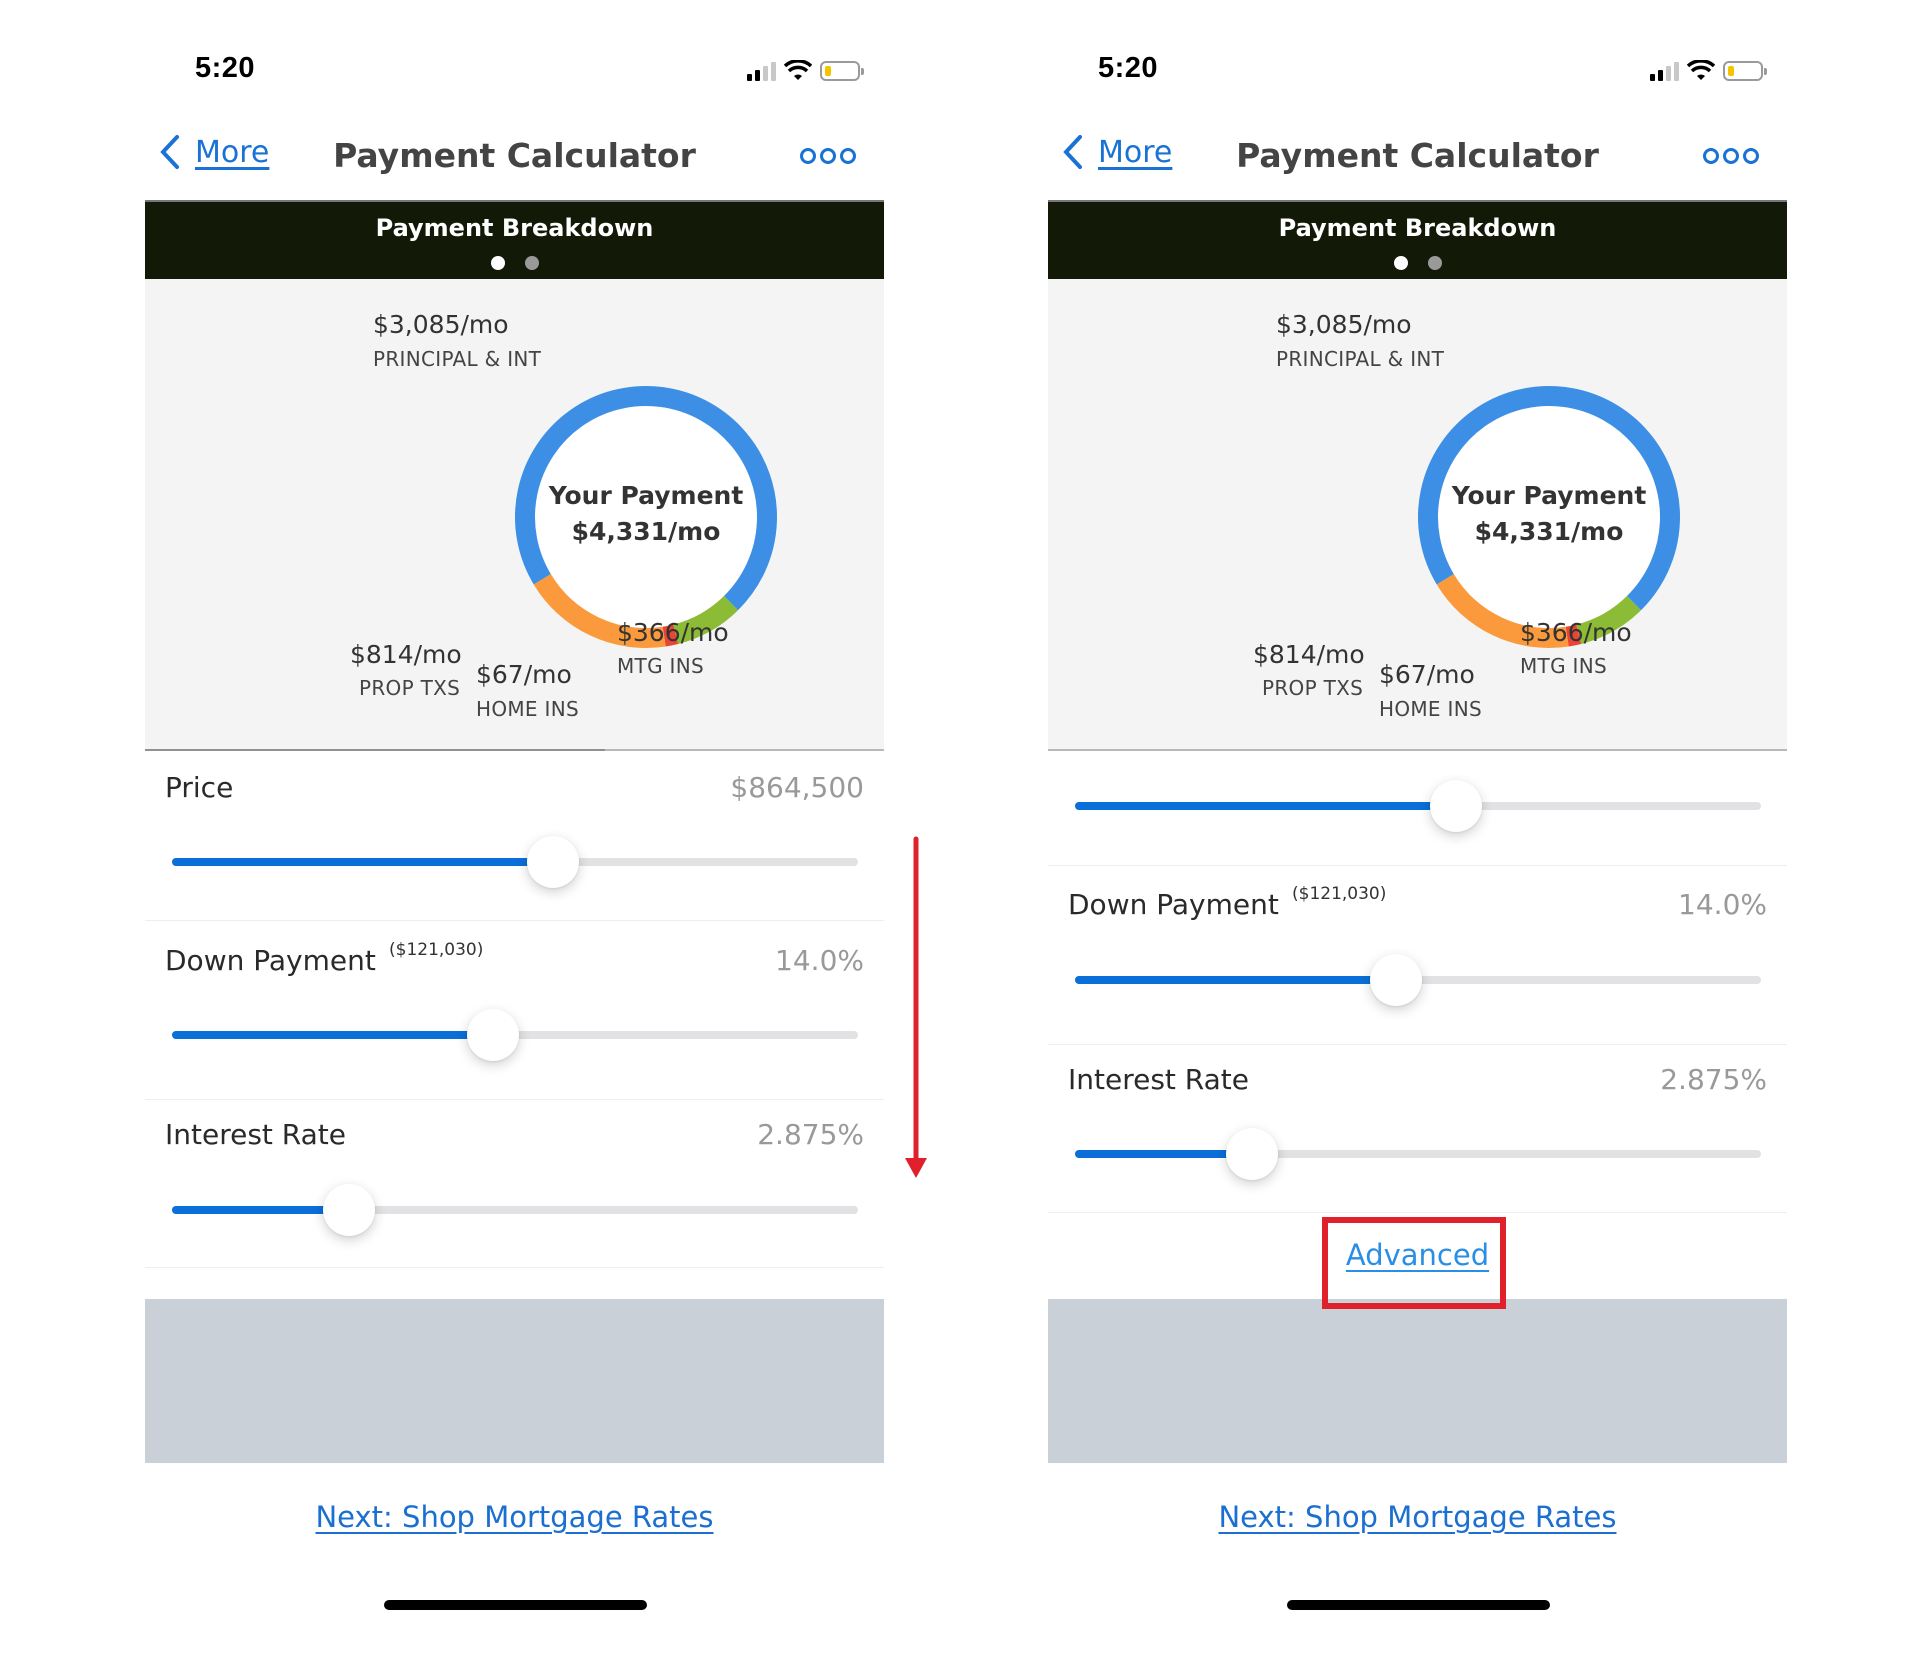 The width and height of the screenshot is (1926, 1653). I want to click on scroll-down-arrow-icon, so click(916, 1007).